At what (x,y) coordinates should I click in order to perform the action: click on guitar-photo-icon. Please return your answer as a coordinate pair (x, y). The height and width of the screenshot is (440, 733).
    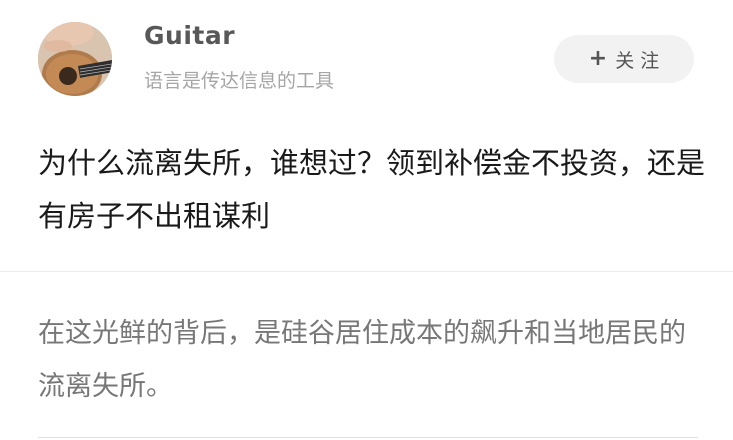
    Looking at the image, I should click on (75, 59).